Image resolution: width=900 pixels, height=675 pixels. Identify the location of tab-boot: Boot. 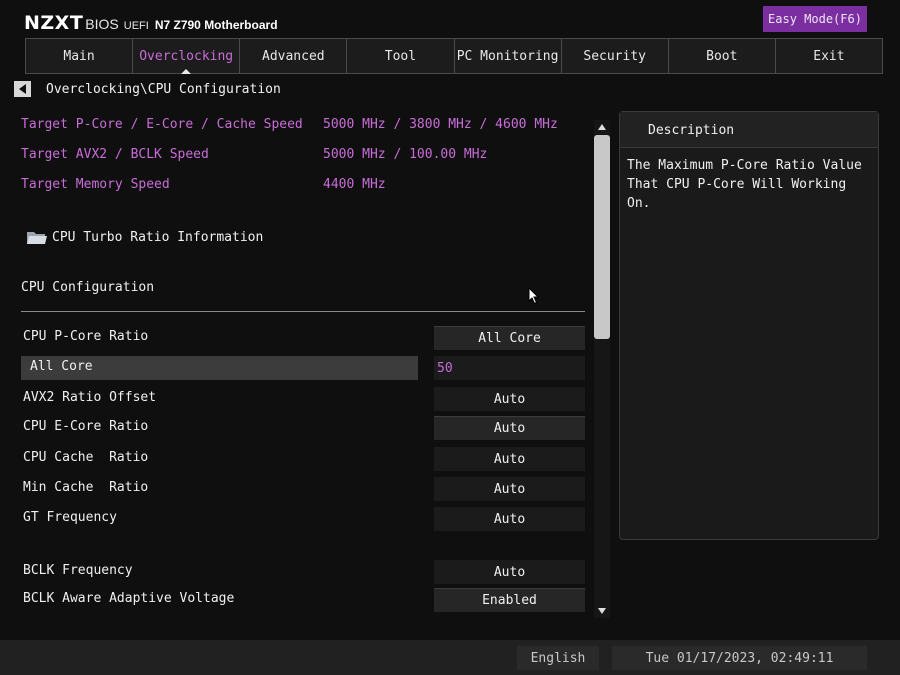
(721, 56).